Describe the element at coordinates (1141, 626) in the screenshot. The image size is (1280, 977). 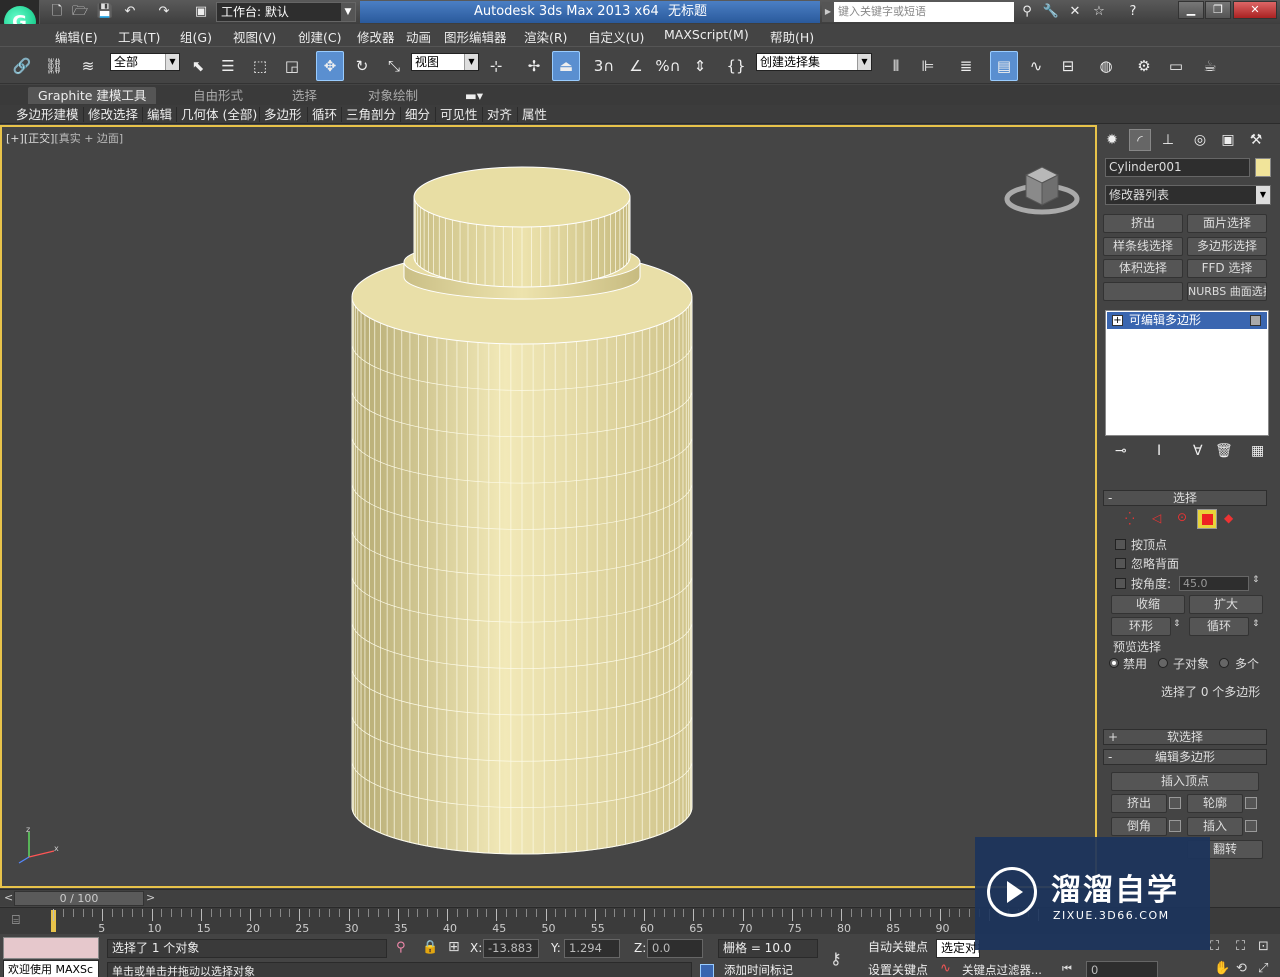
I see `ring-button: 环形` at that location.